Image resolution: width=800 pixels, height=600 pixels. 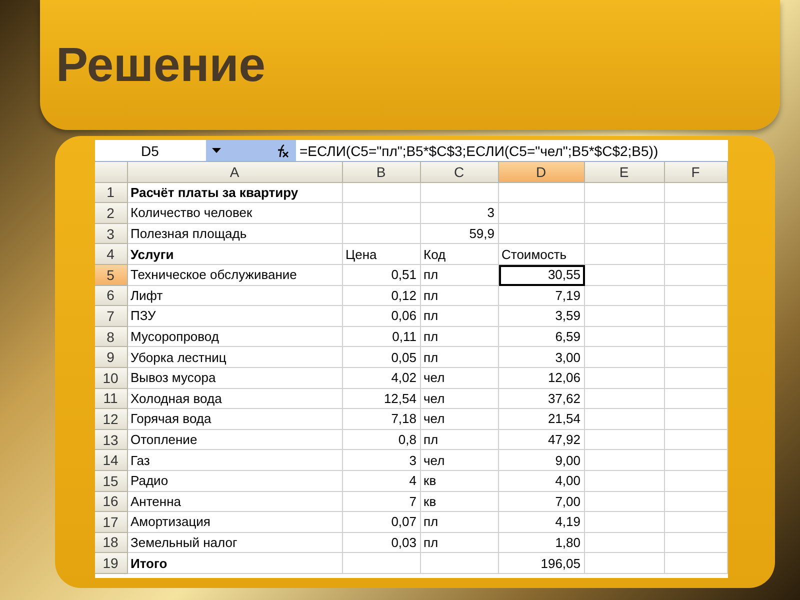 I want to click on table-cell: Техническое обслуживание, so click(x=235, y=275).